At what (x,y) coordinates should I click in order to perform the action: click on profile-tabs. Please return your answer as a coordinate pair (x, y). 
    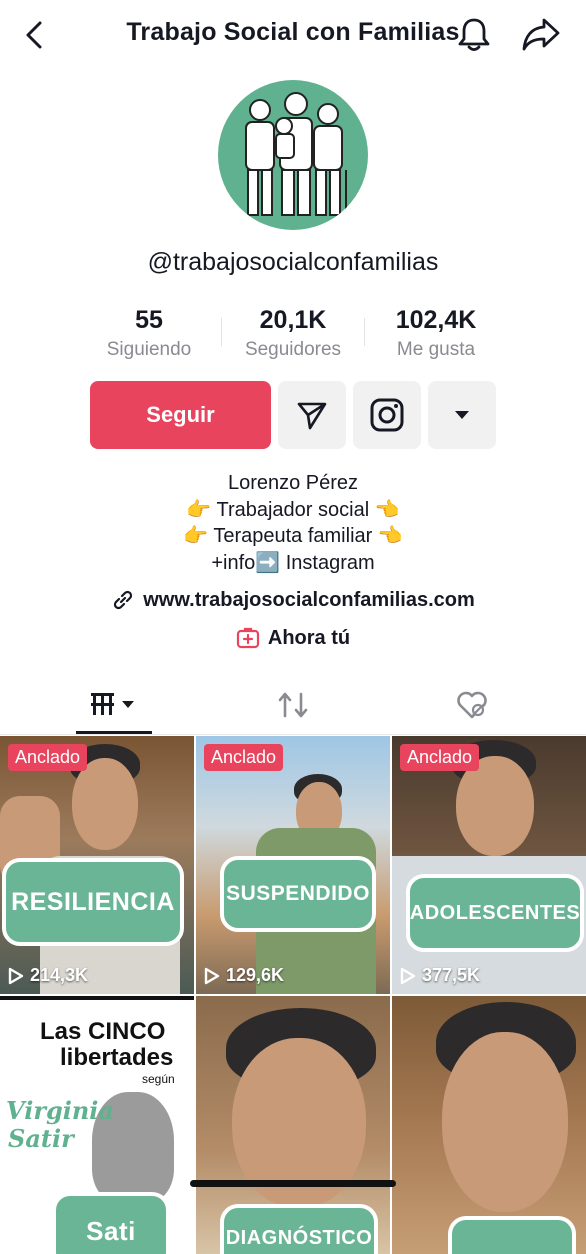
    Looking at the image, I should click on (293, 705).